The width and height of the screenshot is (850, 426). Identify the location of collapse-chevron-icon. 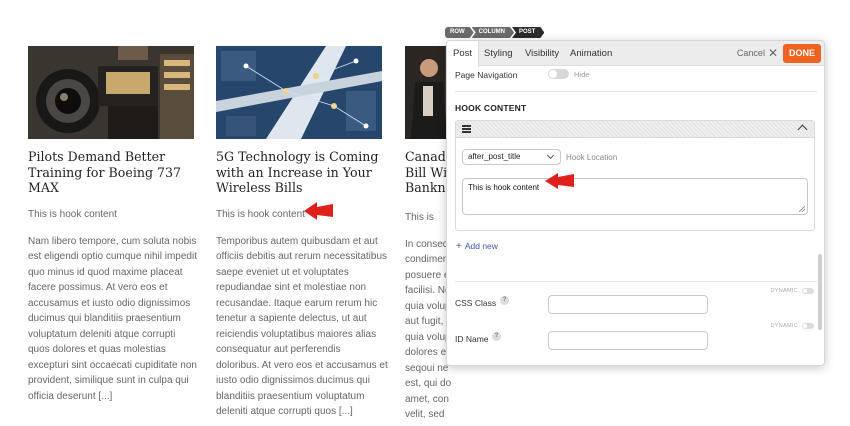
(802, 129).